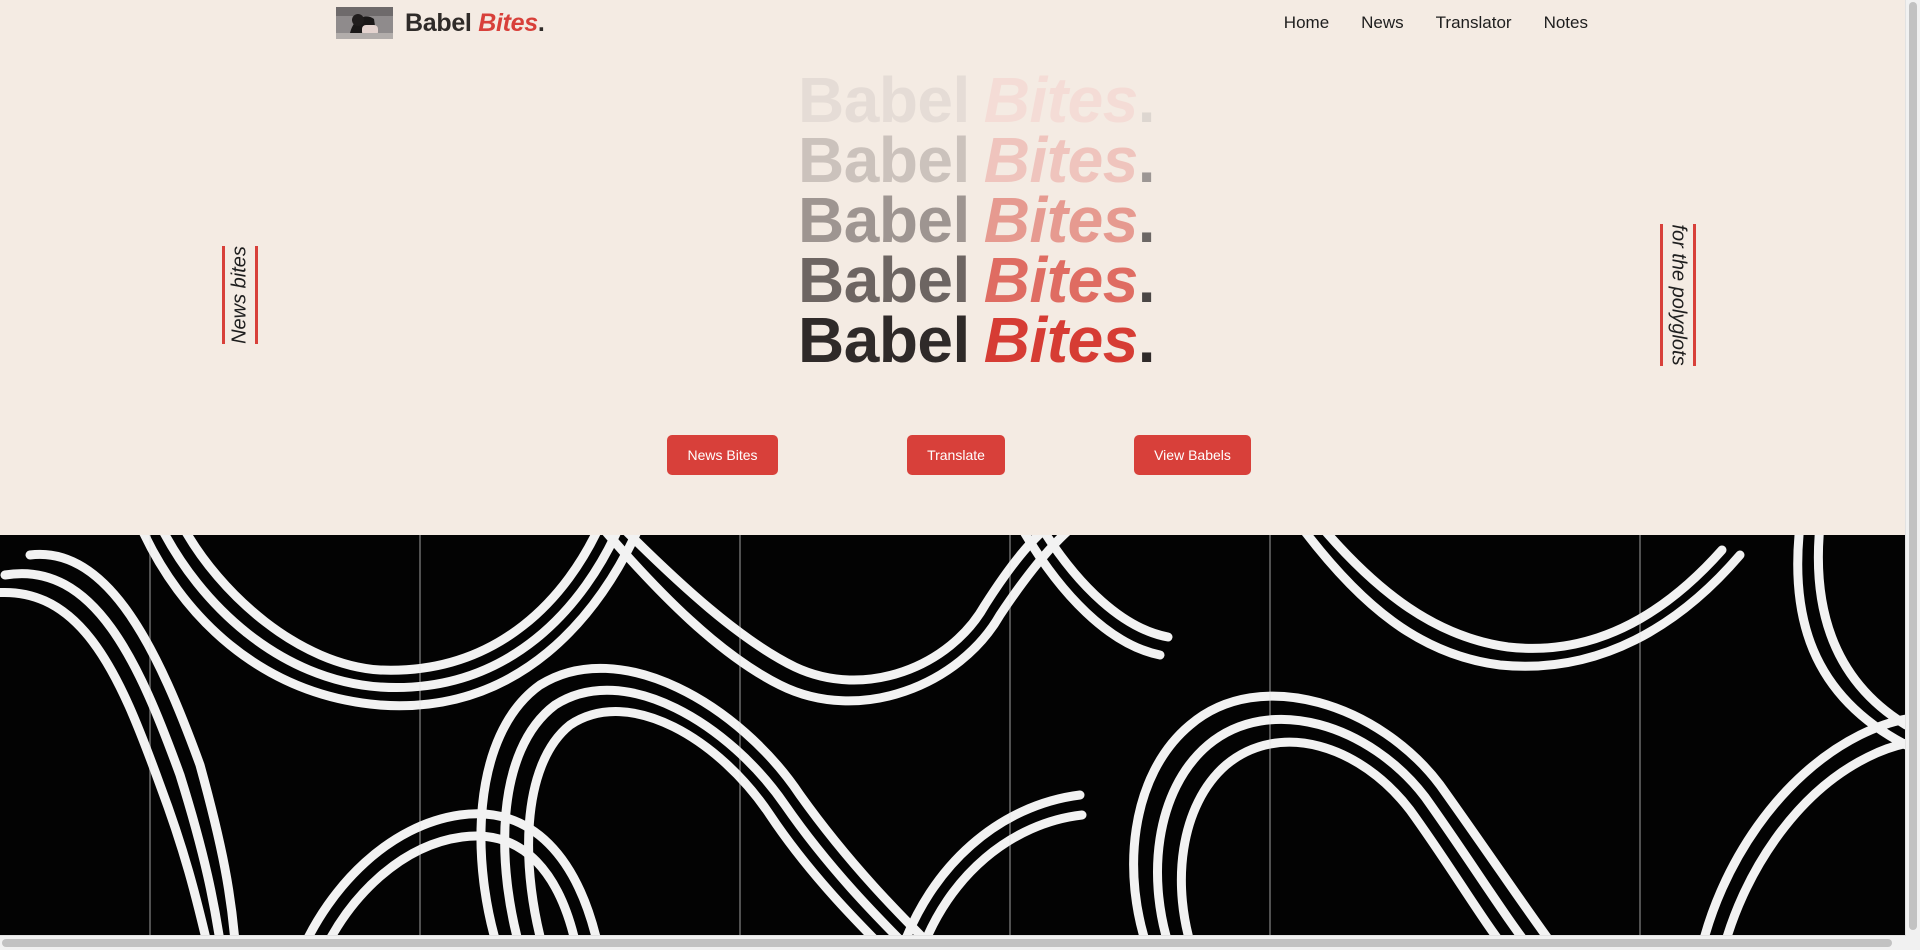 The image size is (1920, 950). Describe the element at coordinates (364, 23) in the screenshot. I see `logo-thumbnail-image` at that location.